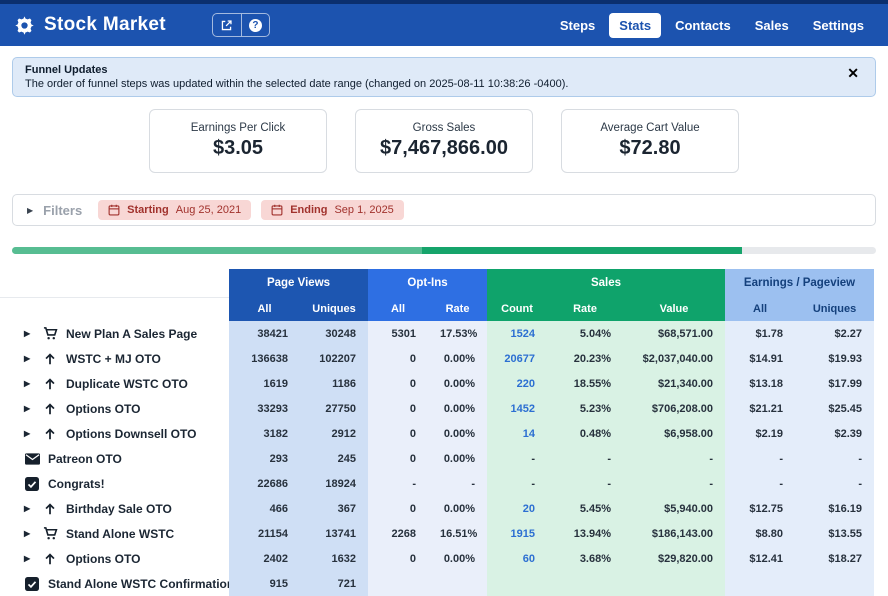 Image resolution: width=888 pixels, height=596 pixels. What do you see at coordinates (585, 583) in the screenshot?
I see `sales-rate-cell` at bounding box center [585, 583].